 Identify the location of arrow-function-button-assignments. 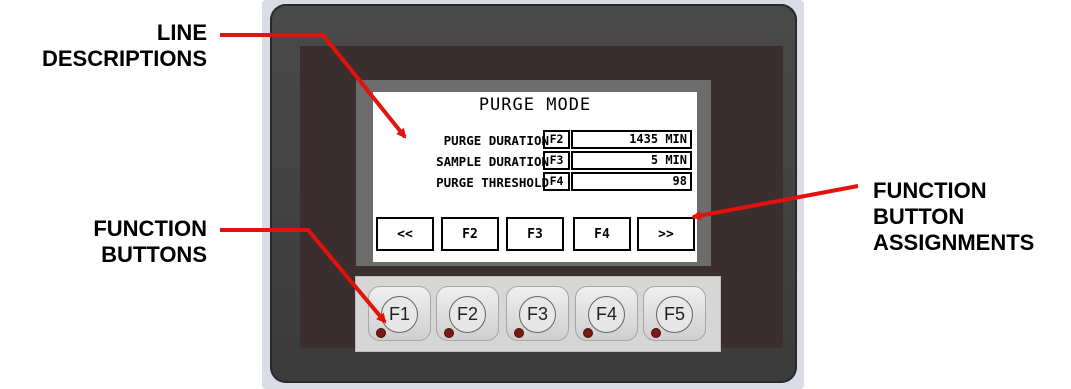
(775, 202).